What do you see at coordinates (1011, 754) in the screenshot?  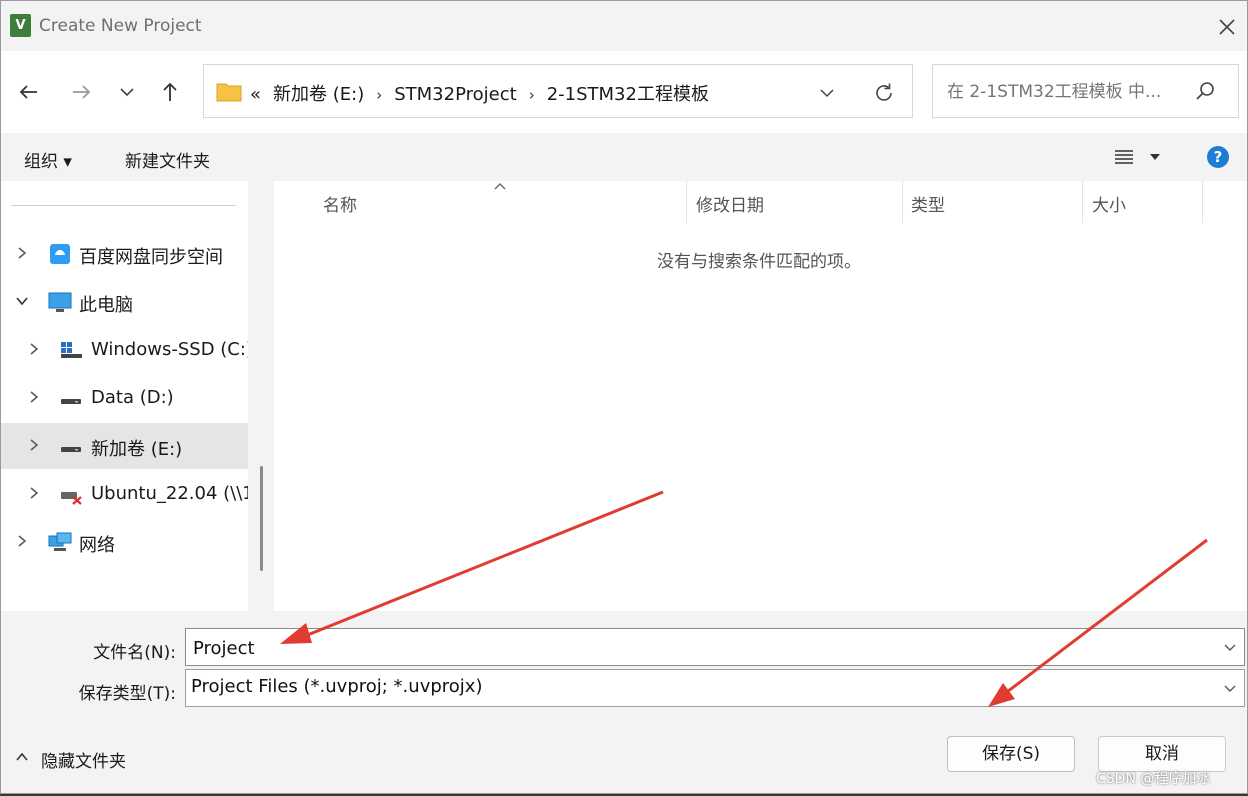 I see `save-button: 保存(S)` at bounding box center [1011, 754].